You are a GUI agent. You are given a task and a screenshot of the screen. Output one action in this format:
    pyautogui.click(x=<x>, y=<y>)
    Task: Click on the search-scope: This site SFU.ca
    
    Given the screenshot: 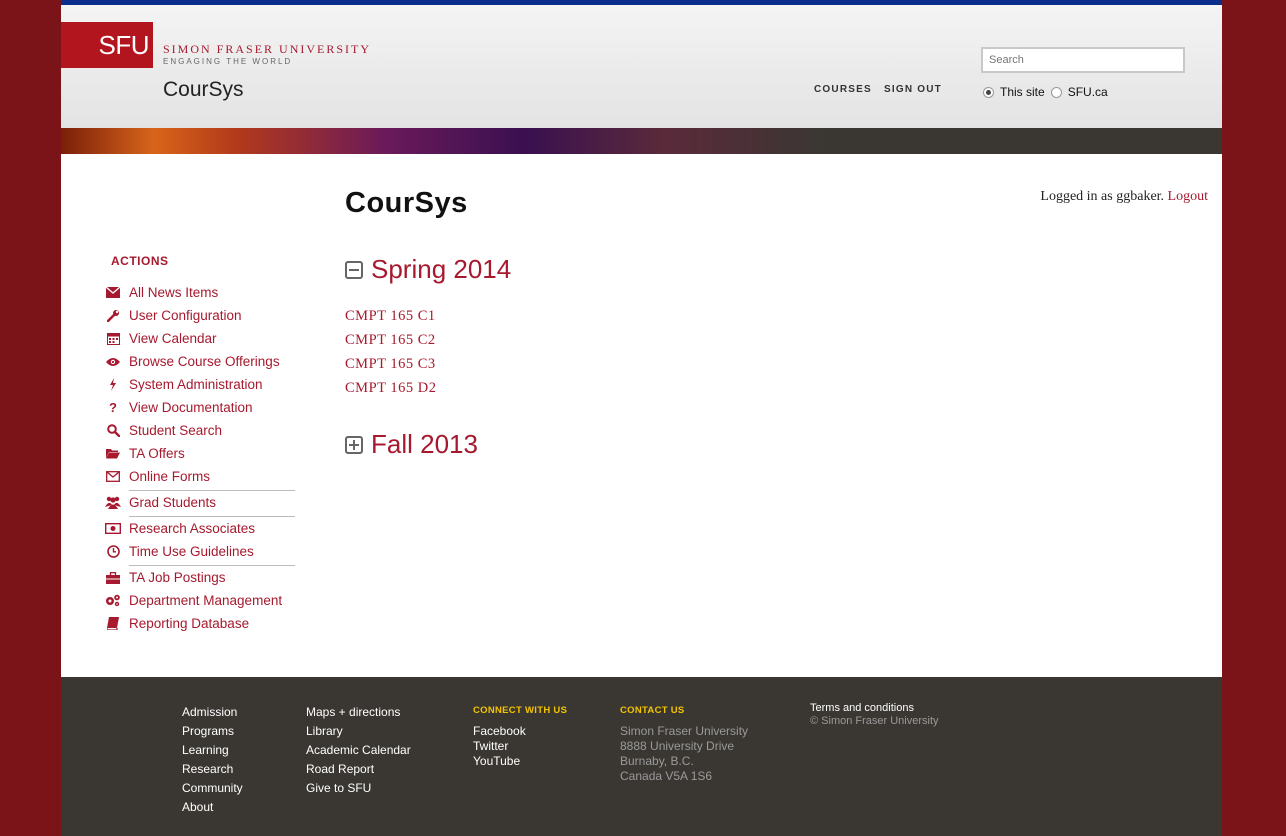 What is the action you would take?
    pyautogui.click(x=1045, y=92)
    